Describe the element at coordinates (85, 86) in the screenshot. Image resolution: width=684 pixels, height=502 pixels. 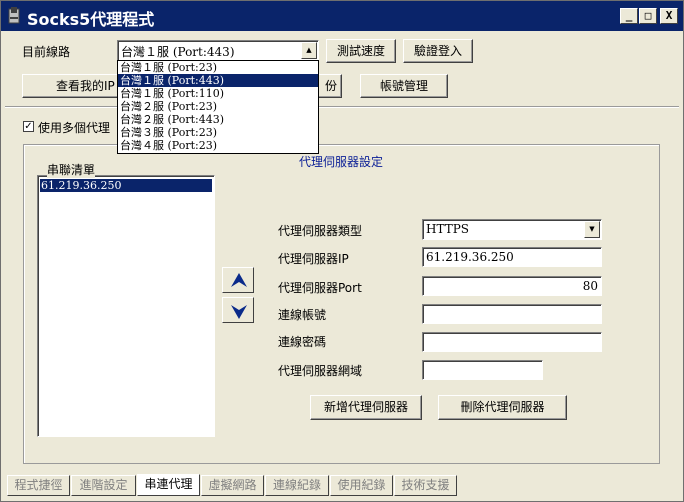
I see `view-my-ip-label: 查看我的IP` at that location.